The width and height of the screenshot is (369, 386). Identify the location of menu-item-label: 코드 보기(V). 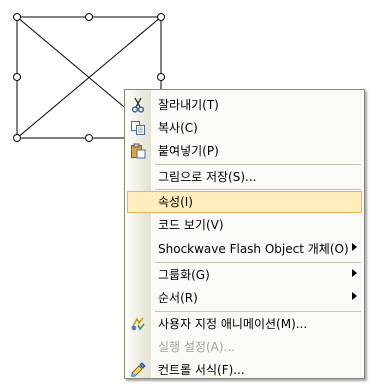
(191, 225).